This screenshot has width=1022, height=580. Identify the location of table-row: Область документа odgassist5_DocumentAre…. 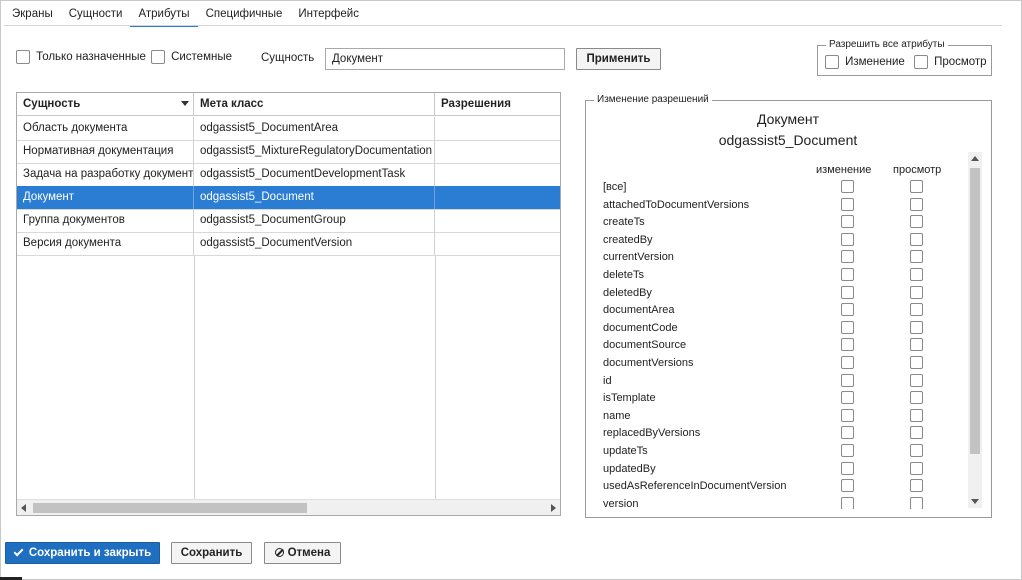
(288, 129).